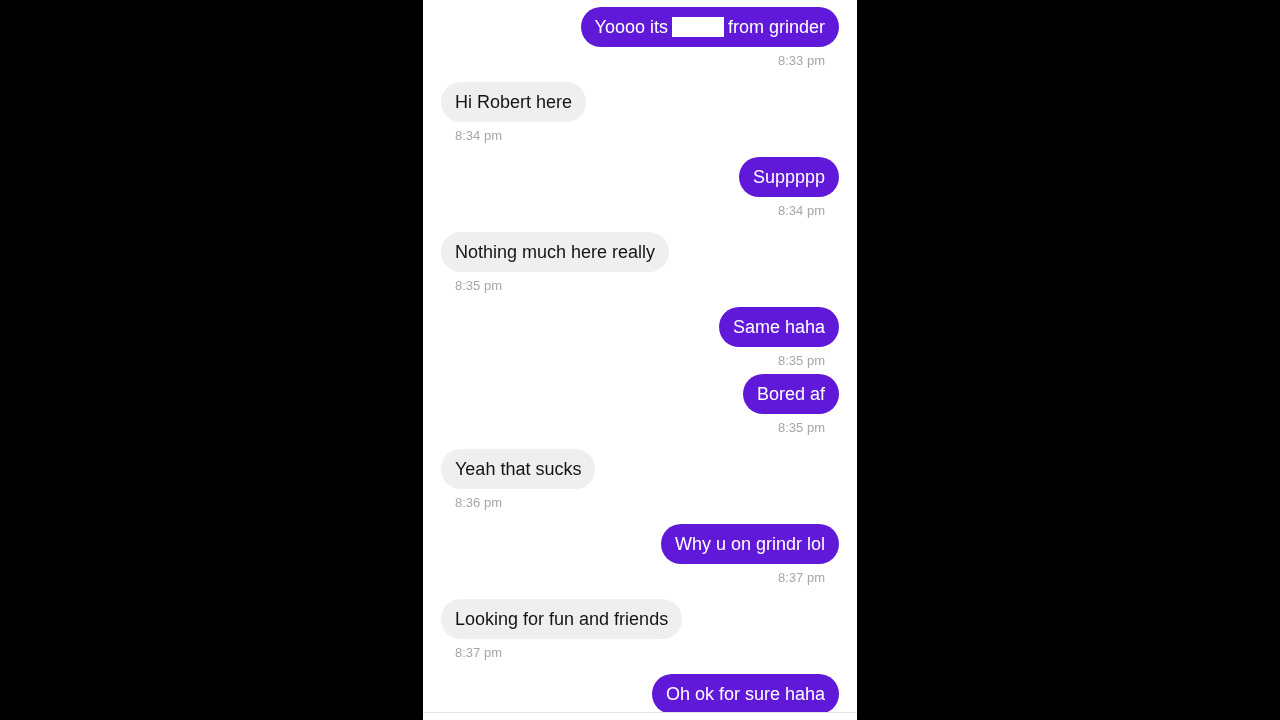 This screenshot has width=1280, height=720. What do you see at coordinates (745, 693) in the screenshot?
I see `sent-message-bubble: Oh ok for sure haha` at bounding box center [745, 693].